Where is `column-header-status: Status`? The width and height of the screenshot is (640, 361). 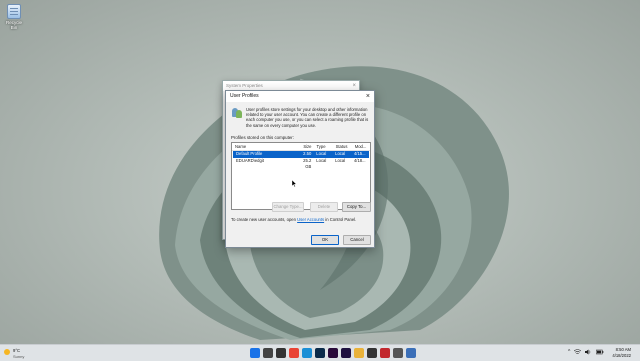
column-header-status: Status is located at coordinates (345, 146).